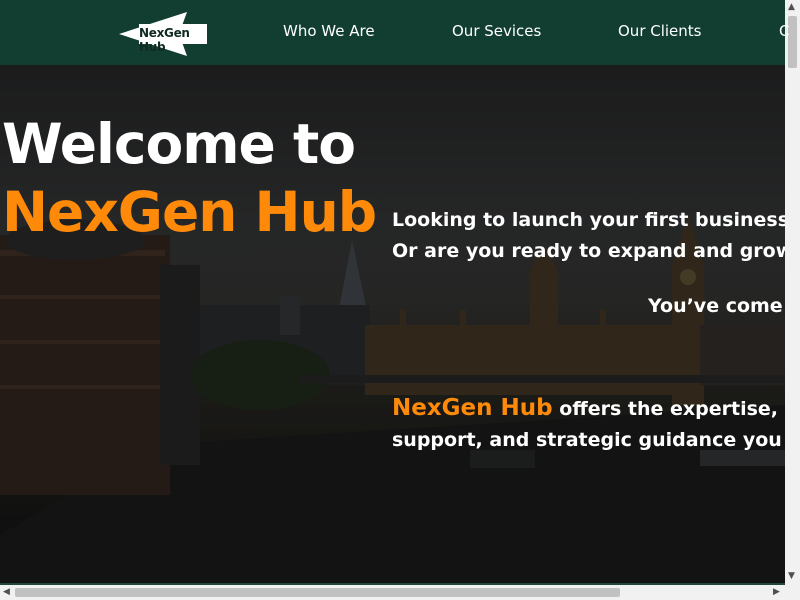 This screenshot has height=600, width=800. What do you see at coordinates (189, 212) in the screenshot?
I see `hero-brand-heading: NexGen Hub` at bounding box center [189, 212].